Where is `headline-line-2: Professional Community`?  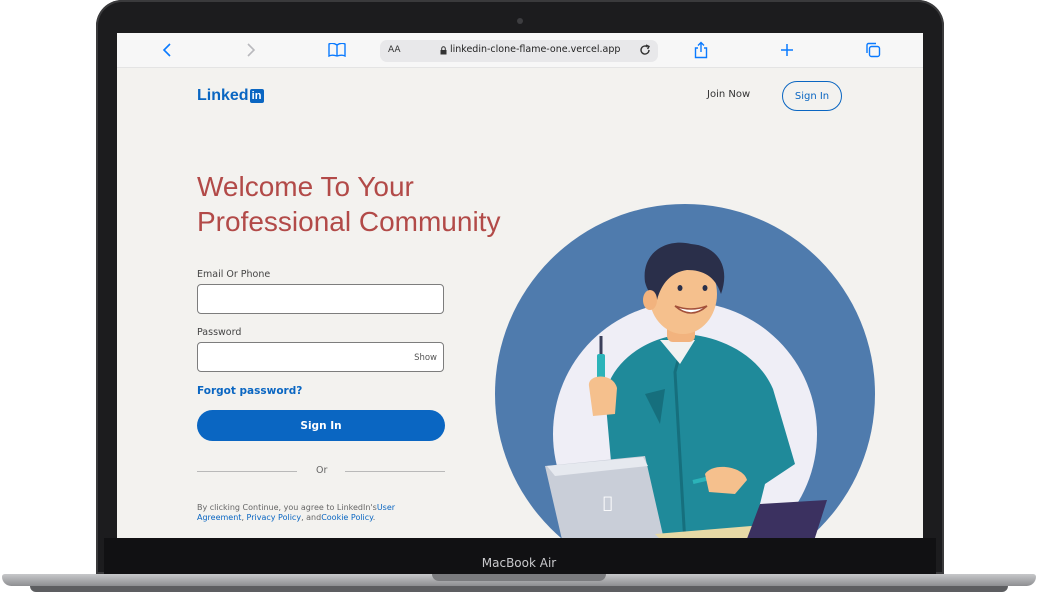
headline-line-2: Professional Community is located at coordinates (349, 221).